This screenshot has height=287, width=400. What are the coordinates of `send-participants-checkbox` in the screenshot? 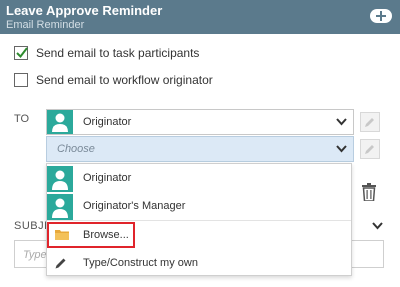 It's located at (21, 53).